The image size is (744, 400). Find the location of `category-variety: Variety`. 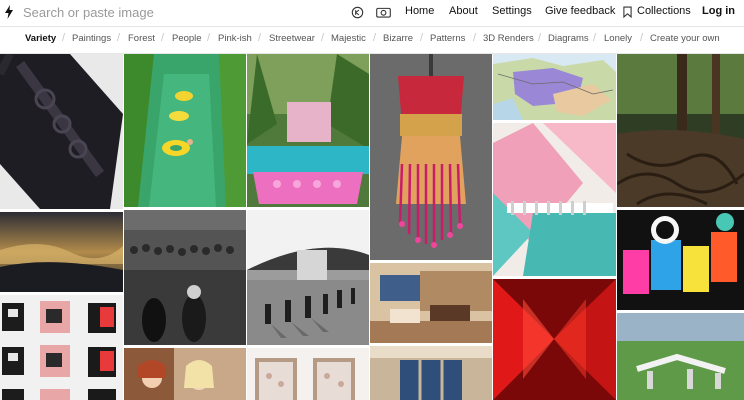

category-variety: Variety is located at coordinates (40, 38).